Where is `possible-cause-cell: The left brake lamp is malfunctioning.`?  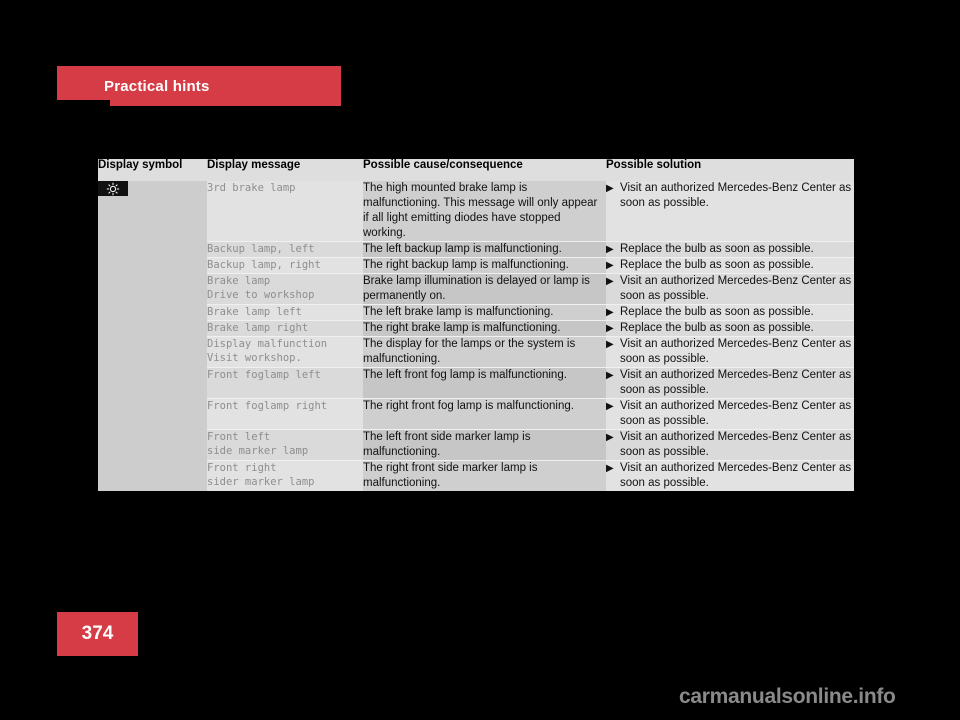 possible-cause-cell: The left brake lamp is malfunctioning. is located at coordinates (484, 312).